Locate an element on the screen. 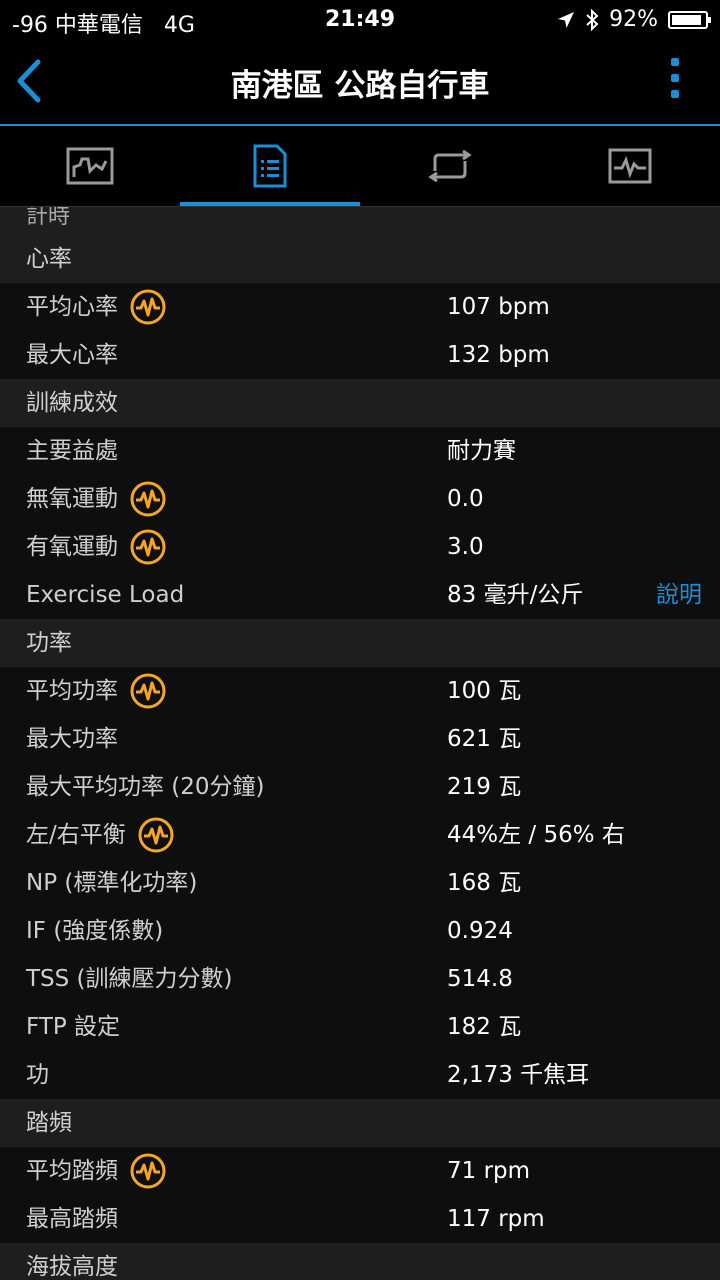 This screenshot has height=1280, width=720. row-avg-power: 平均功率 100 瓦 is located at coordinates (360, 691).